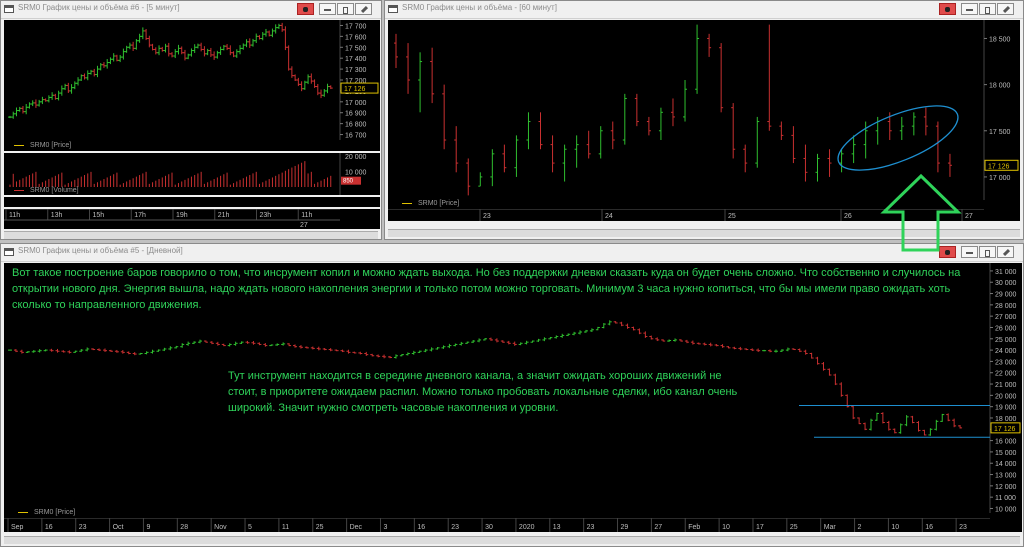 Image resolution: width=1024 pixels, height=547 pixels. What do you see at coordinates (1006, 283) in the screenshot?
I see `price-tick-label: 30 000` at bounding box center [1006, 283].